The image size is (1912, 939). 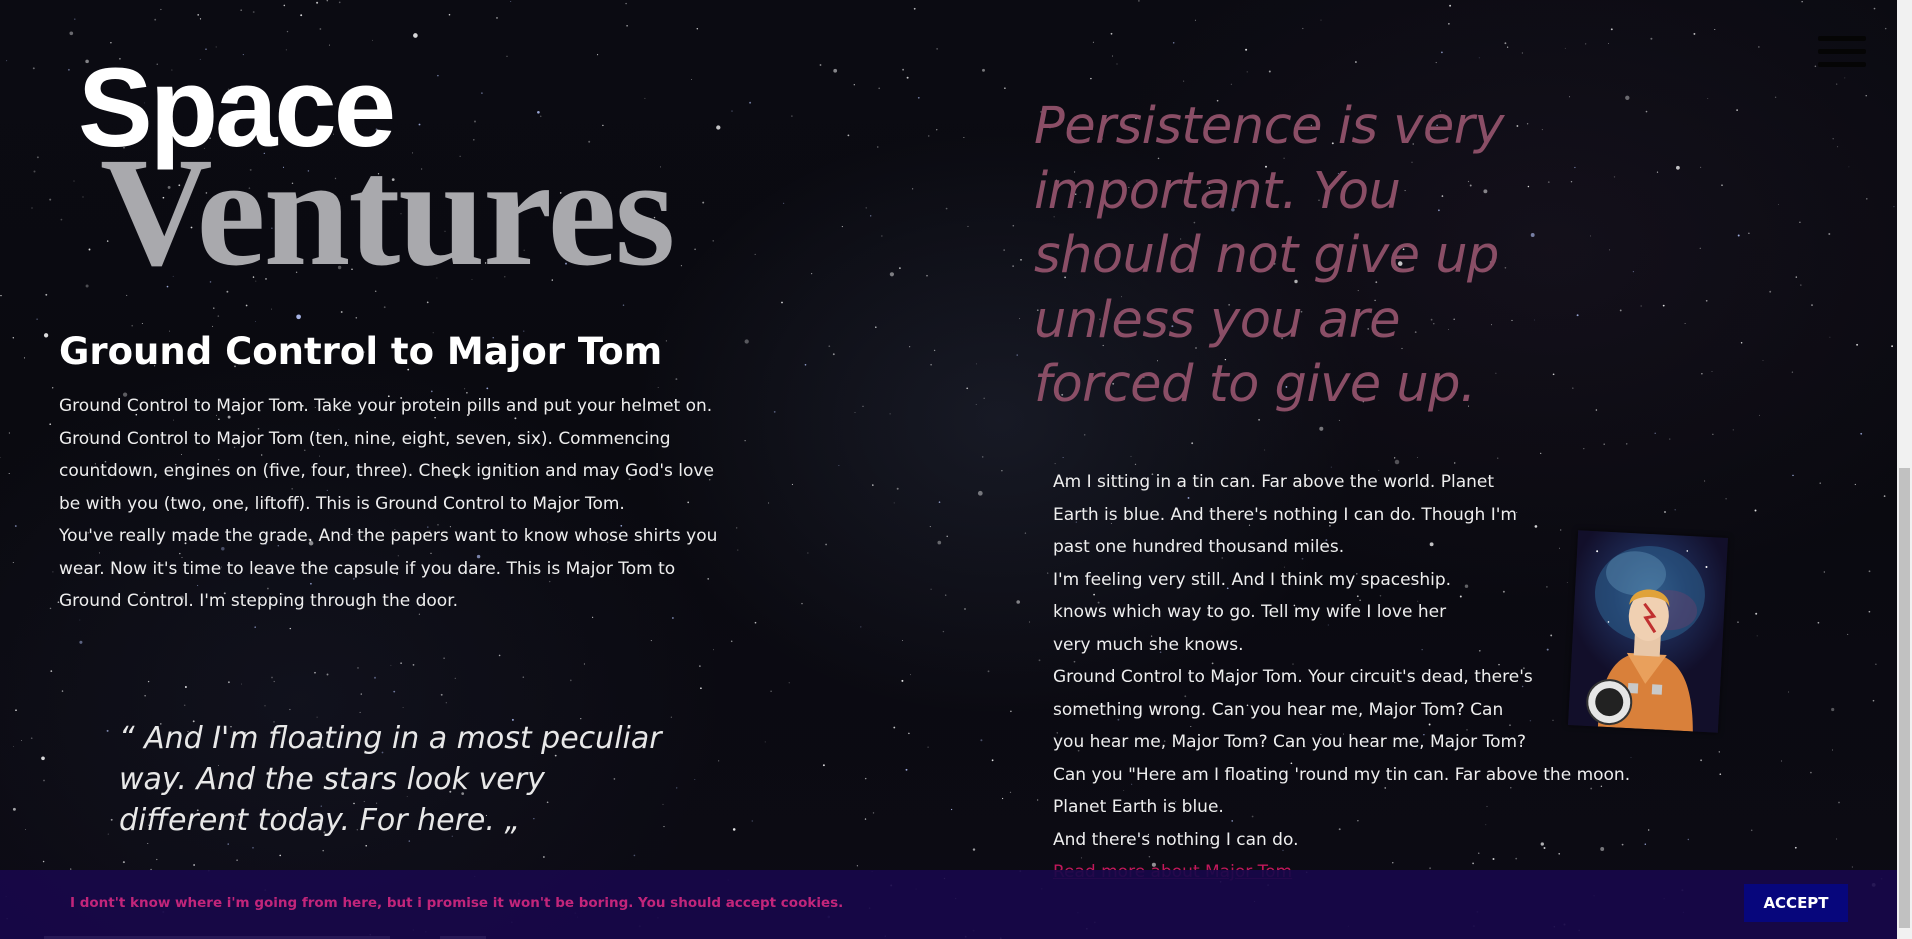 What do you see at coordinates (127, 738) in the screenshot?
I see `open-quote-mark: “` at bounding box center [127, 738].